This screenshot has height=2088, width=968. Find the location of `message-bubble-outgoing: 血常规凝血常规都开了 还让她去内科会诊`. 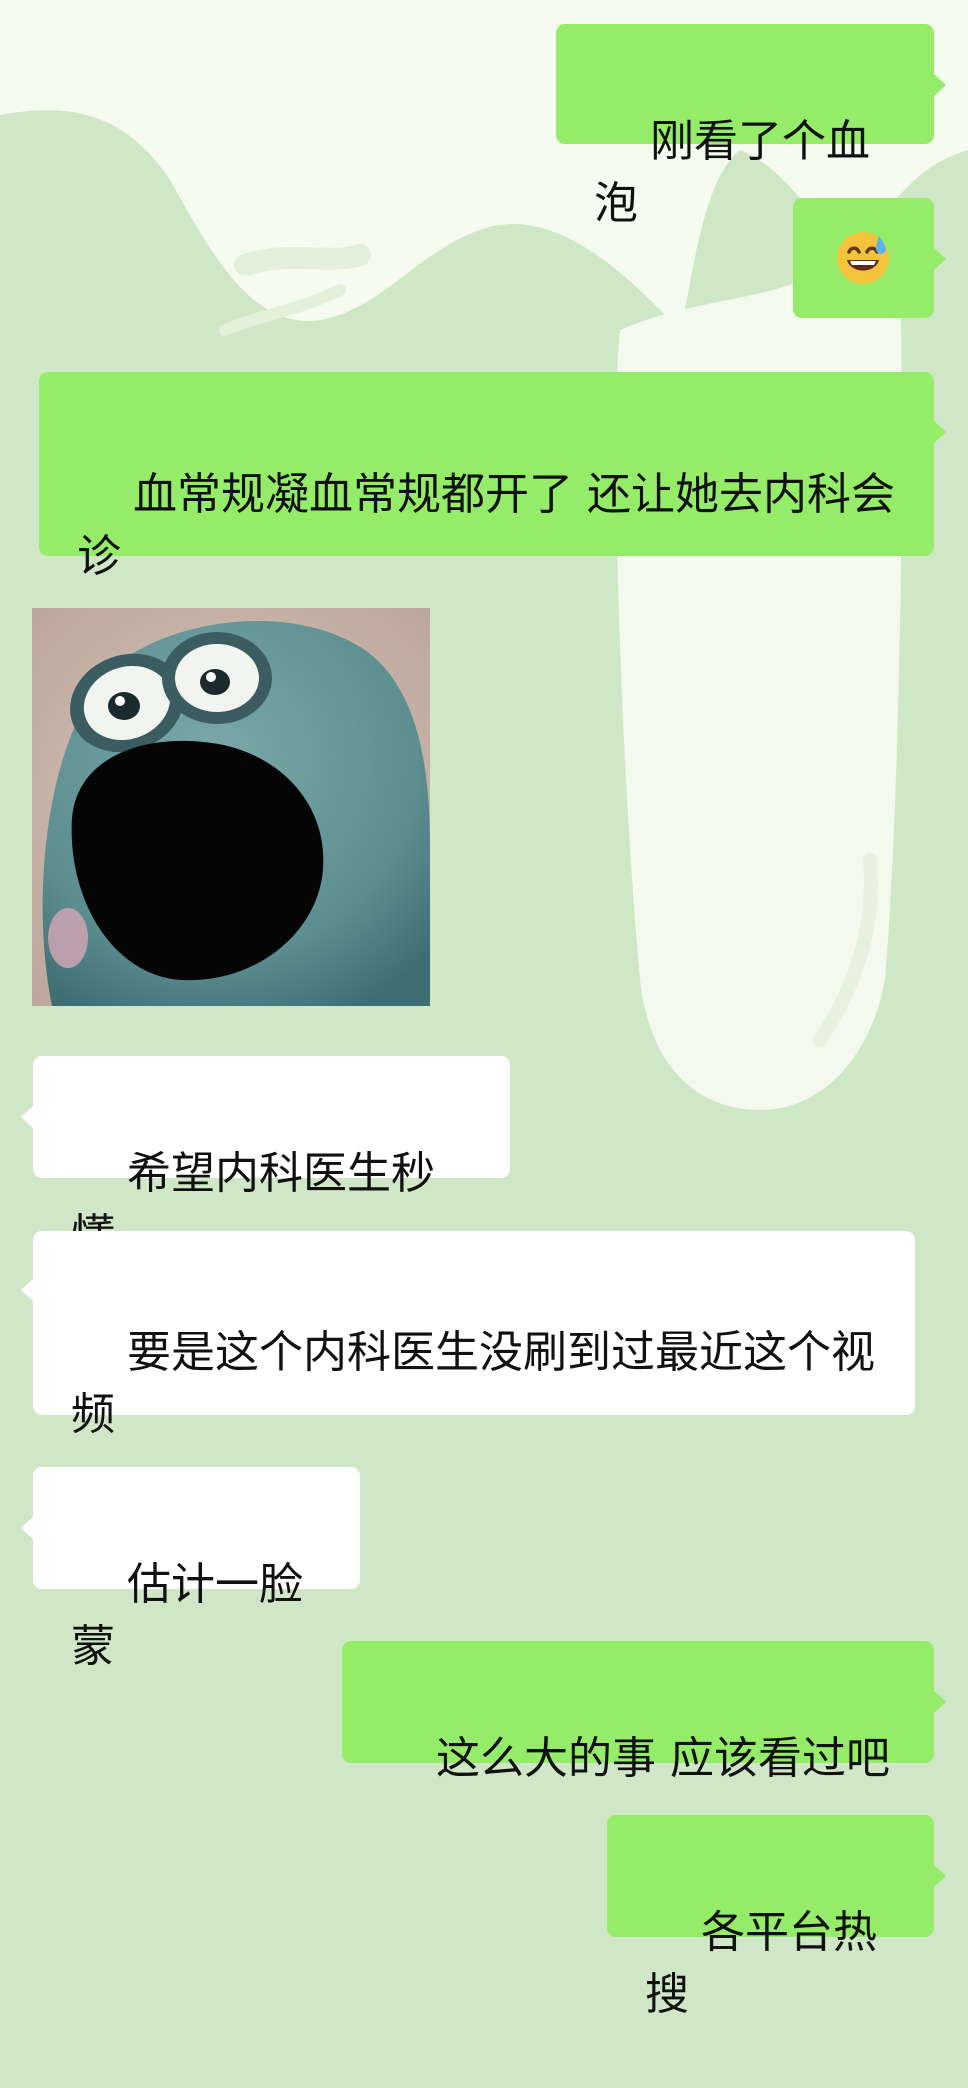

message-bubble-outgoing: 血常规凝血常规都开了 还让她去内科会诊 is located at coordinates (486, 477).